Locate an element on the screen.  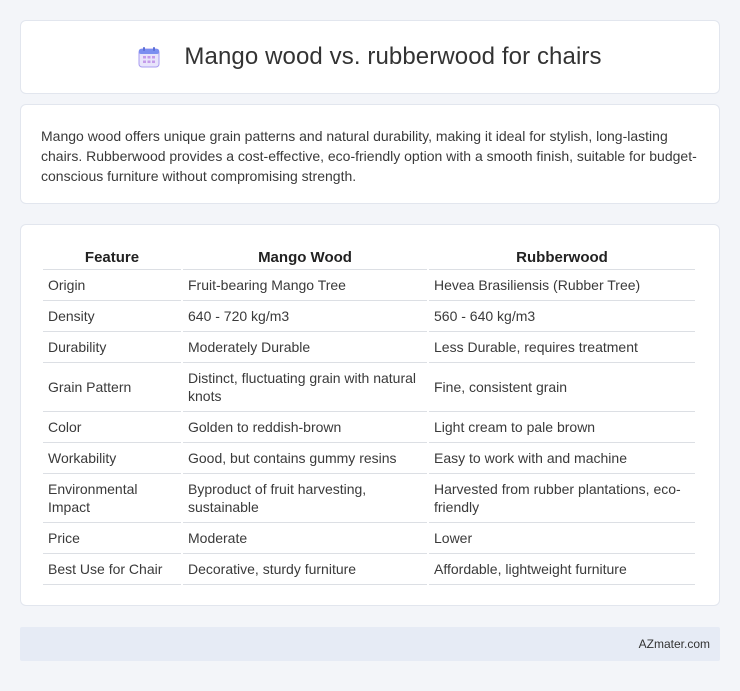
table-row: Price Moderate Lower is located at coordinates (369, 538).